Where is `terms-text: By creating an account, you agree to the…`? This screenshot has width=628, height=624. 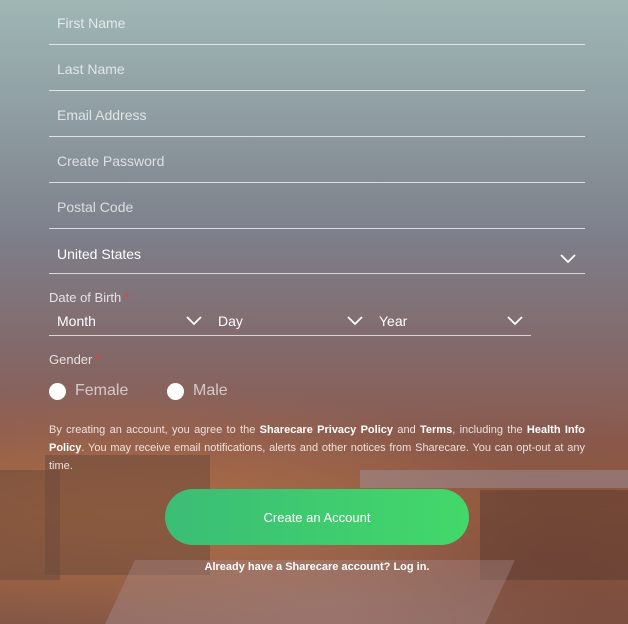 terms-text: By creating an account, you agree to the… is located at coordinates (317, 448).